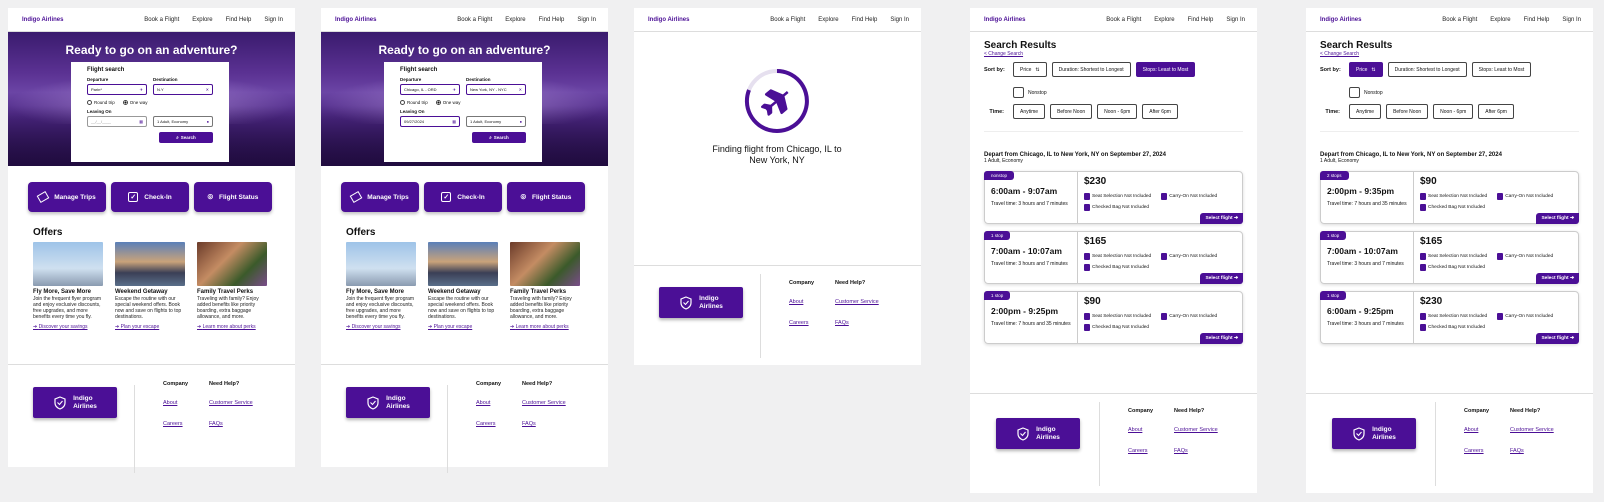  I want to click on date-input: __/__/____ ▦, so click(117, 121).